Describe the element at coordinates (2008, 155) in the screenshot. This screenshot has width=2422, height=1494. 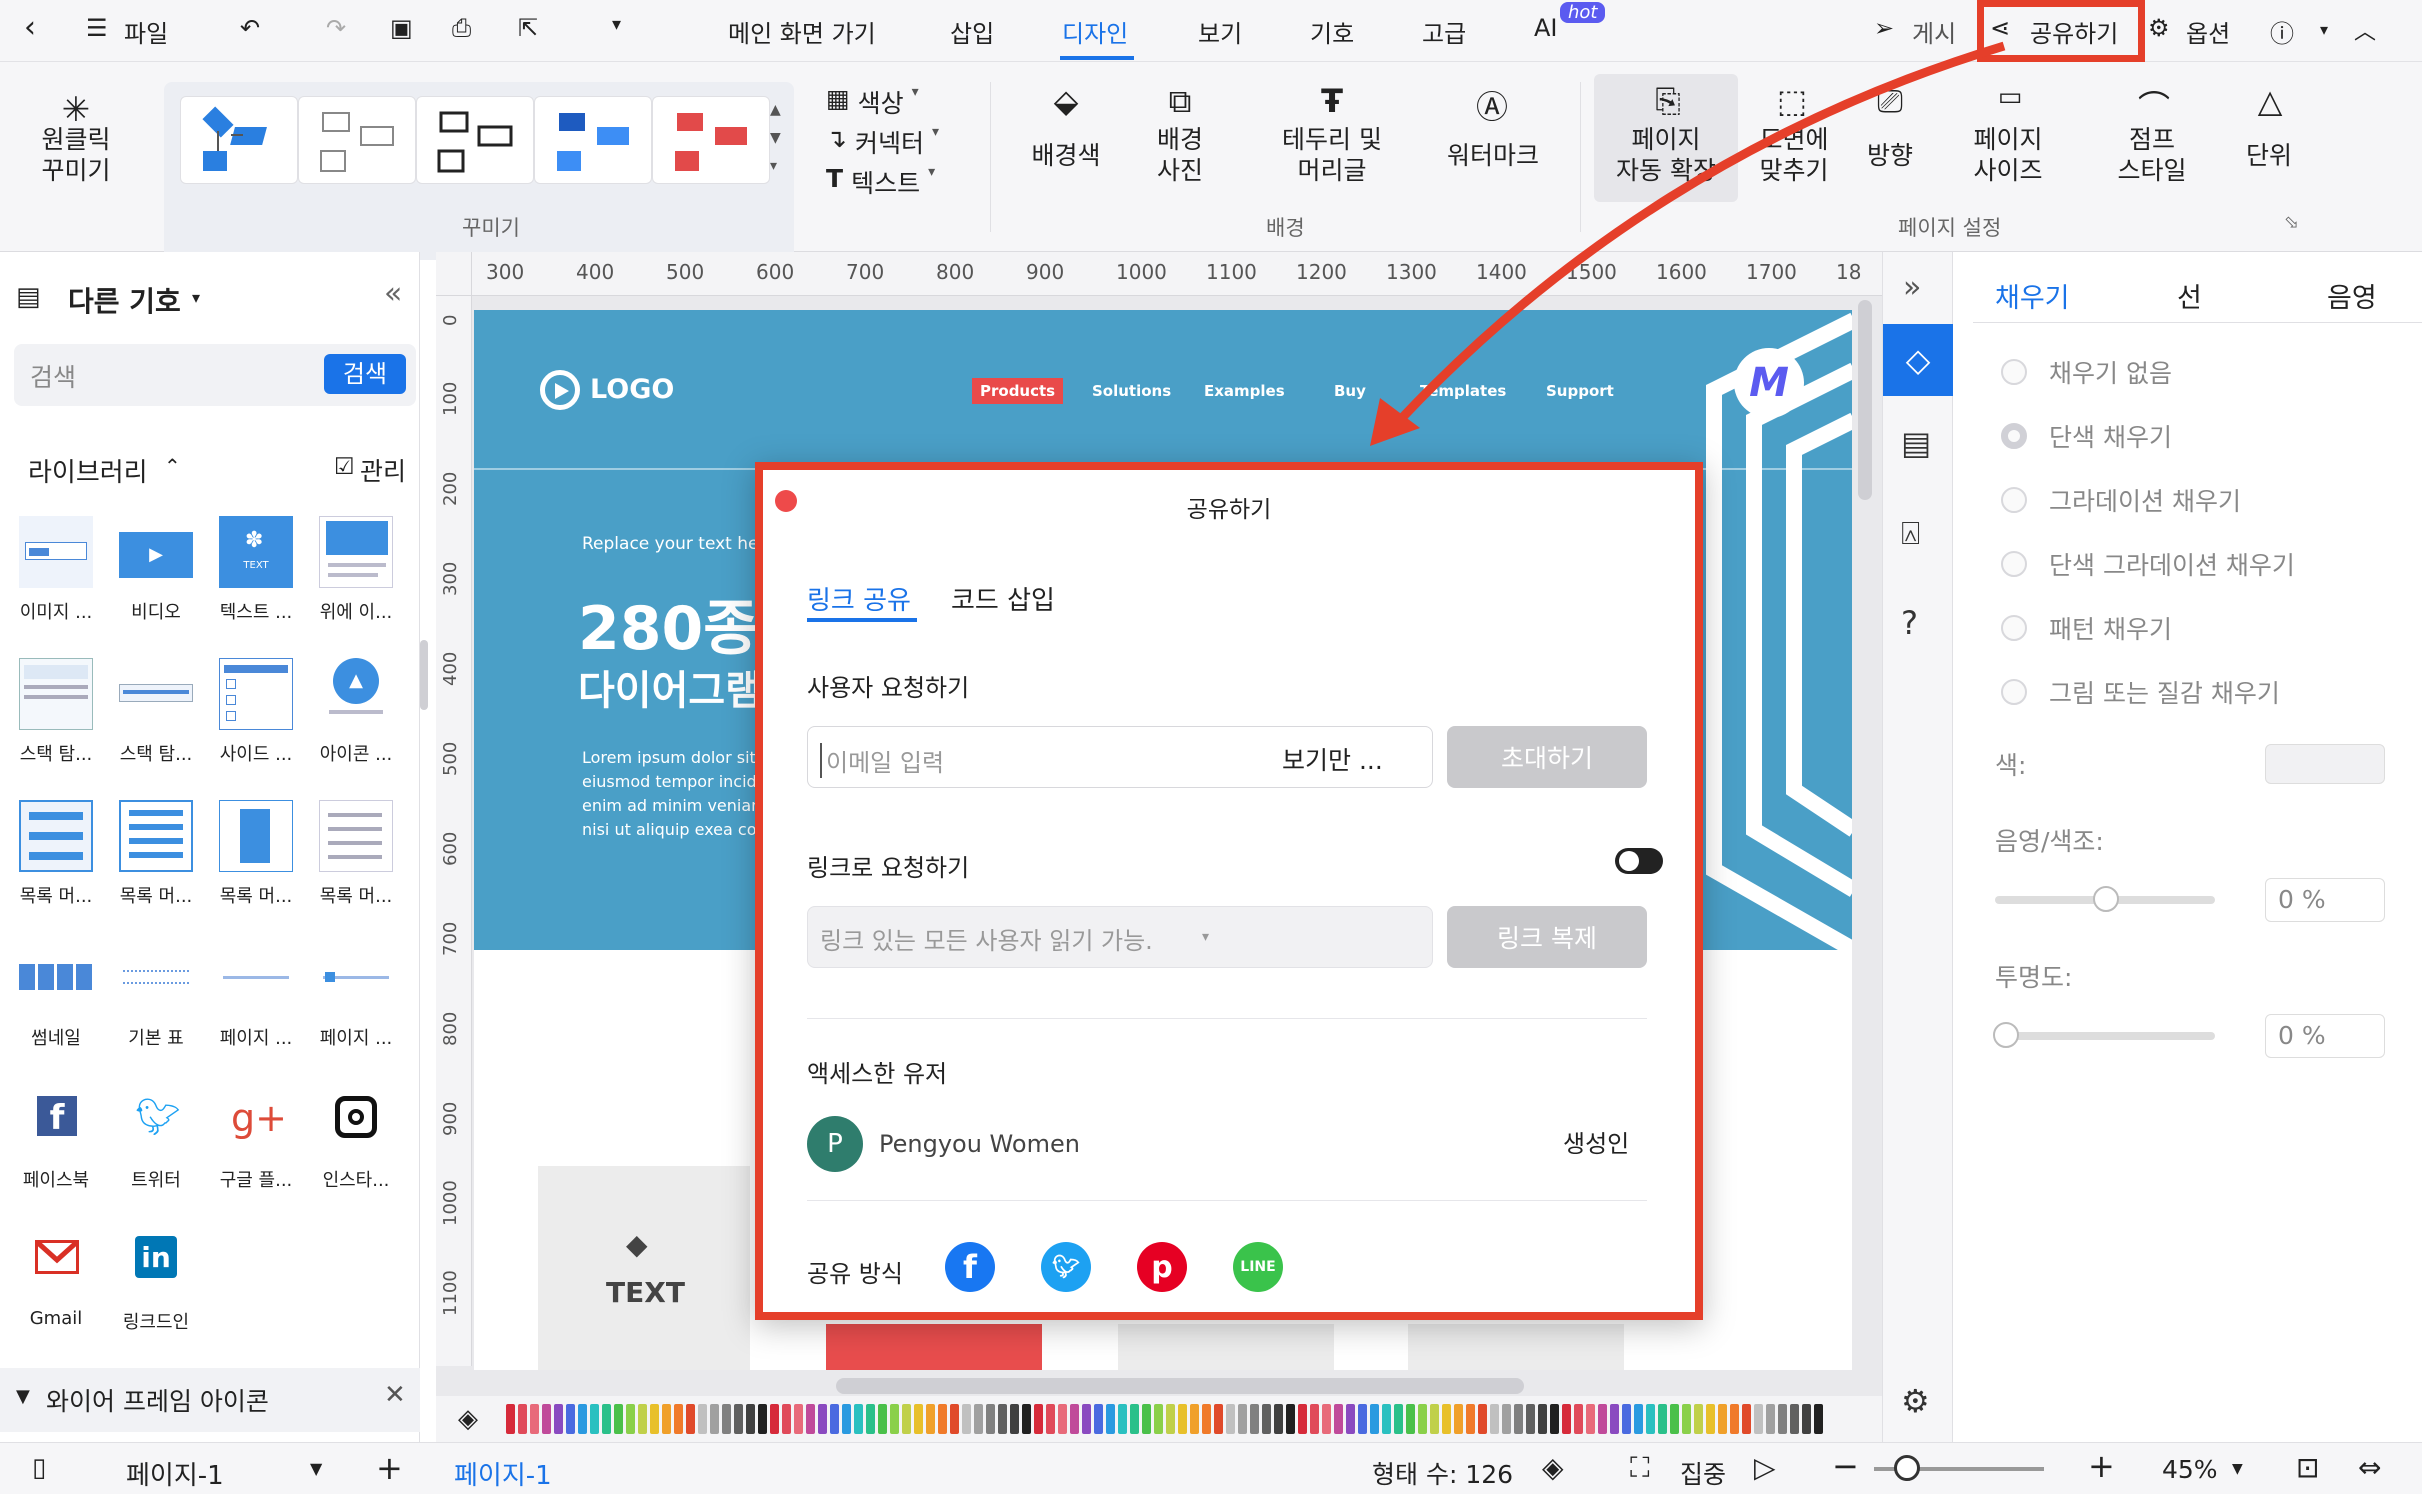
I see `pagesize-button: 페이지 사이즈` at that location.